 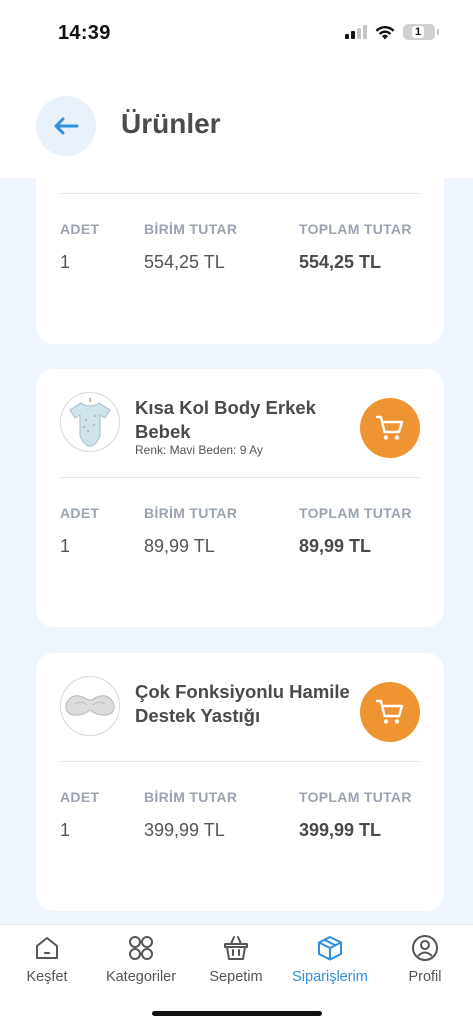 I want to click on product-header: Çok Fonksiyonlu Hamile Destek Yastığı, so click(x=240, y=709).